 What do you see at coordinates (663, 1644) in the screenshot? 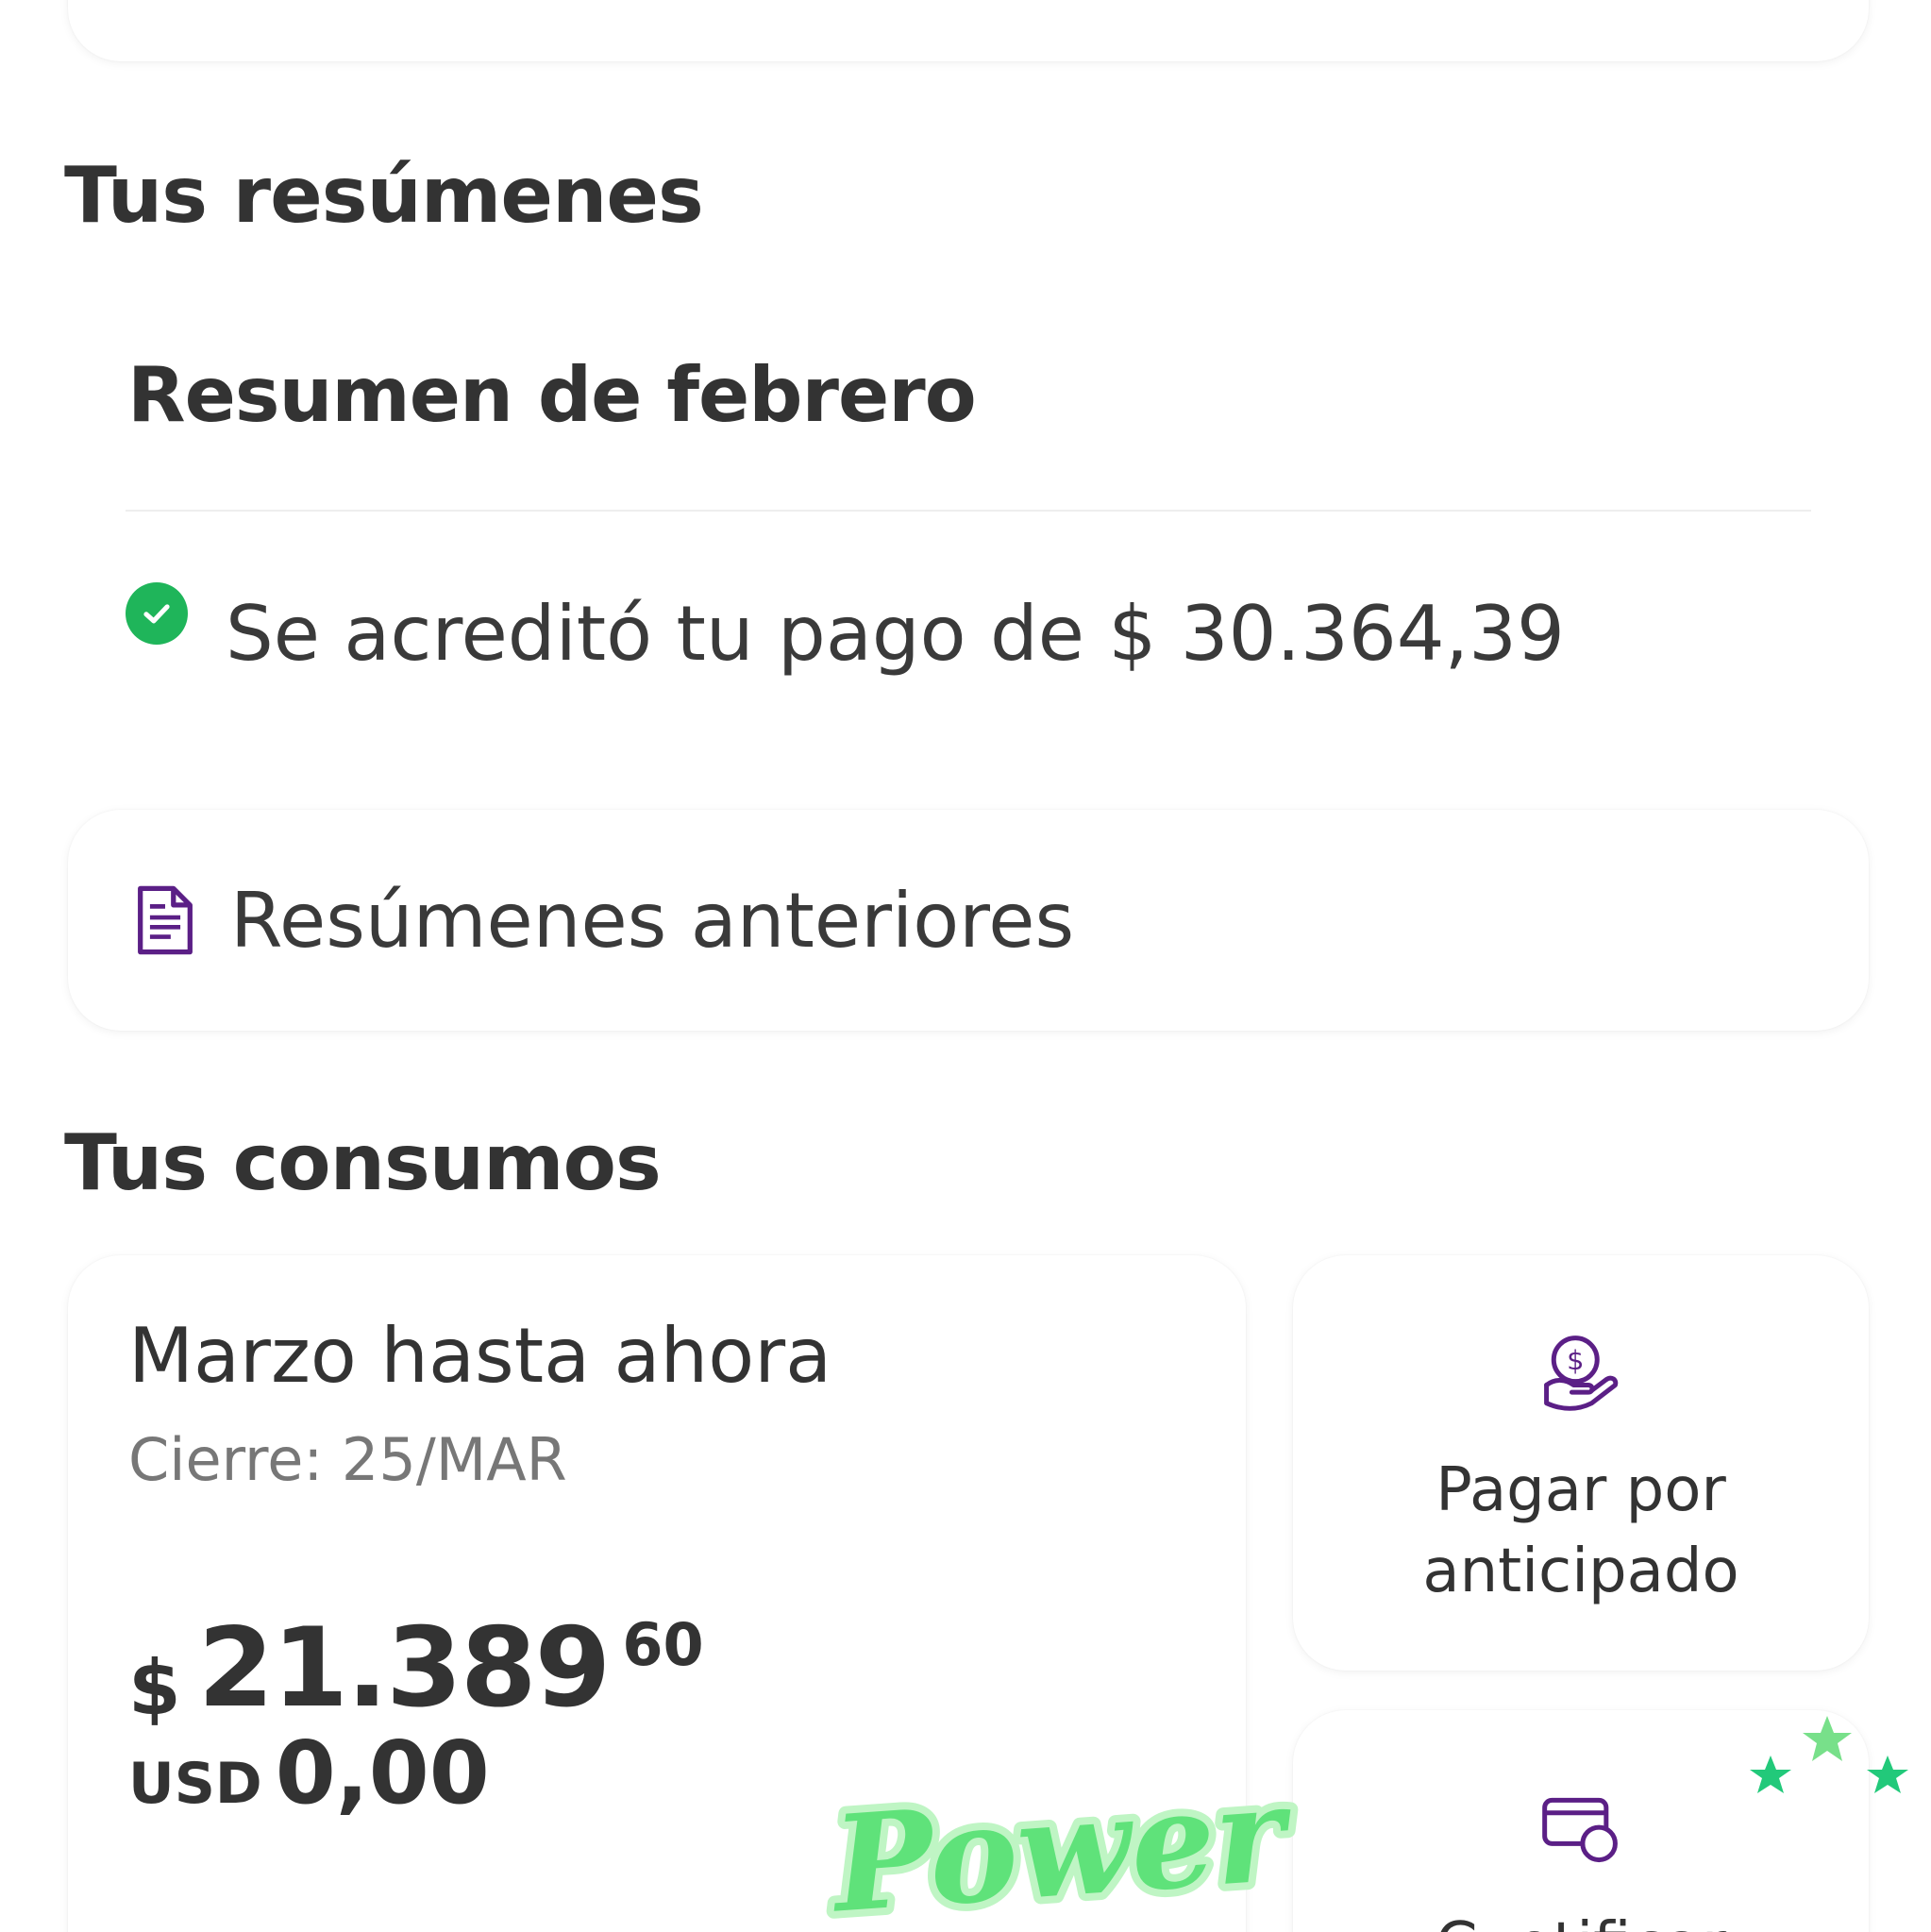
I see `amount-decimals: 60` at bounding box center [663, 1644].